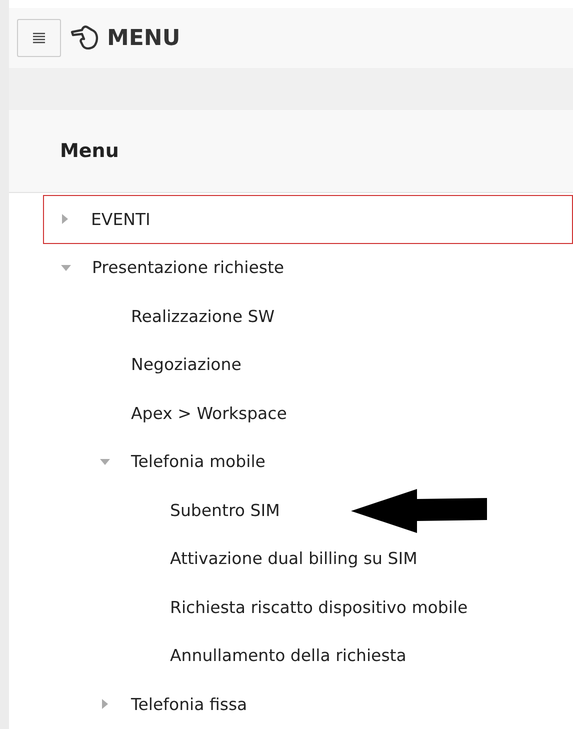 This screenshot has height=729, width=573. Describe the element at coordinates (85, 38) in the screenshot. I see `pointing-hand-icon` at that location.